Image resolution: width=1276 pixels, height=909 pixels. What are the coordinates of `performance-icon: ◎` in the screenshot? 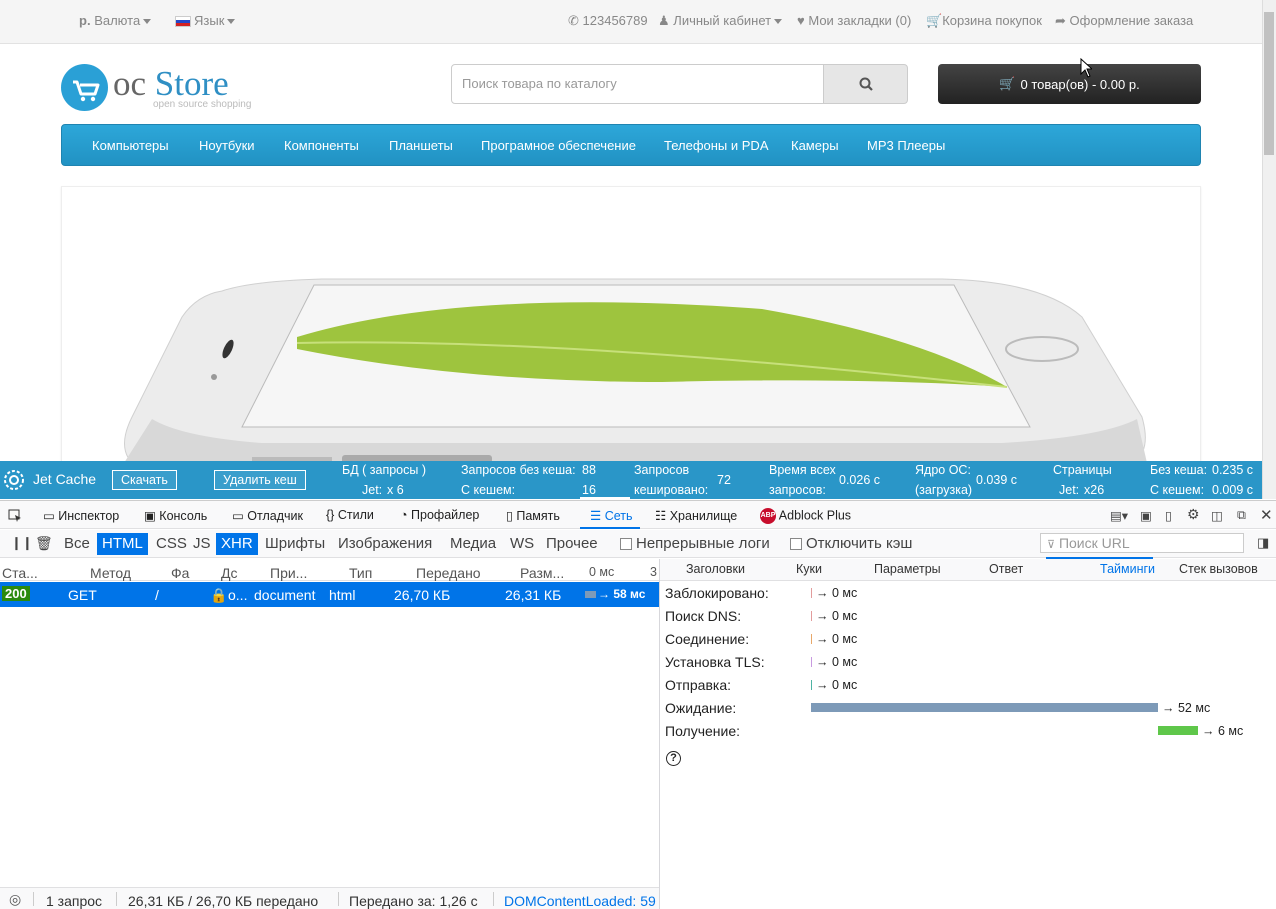 It's located at (15, 899).